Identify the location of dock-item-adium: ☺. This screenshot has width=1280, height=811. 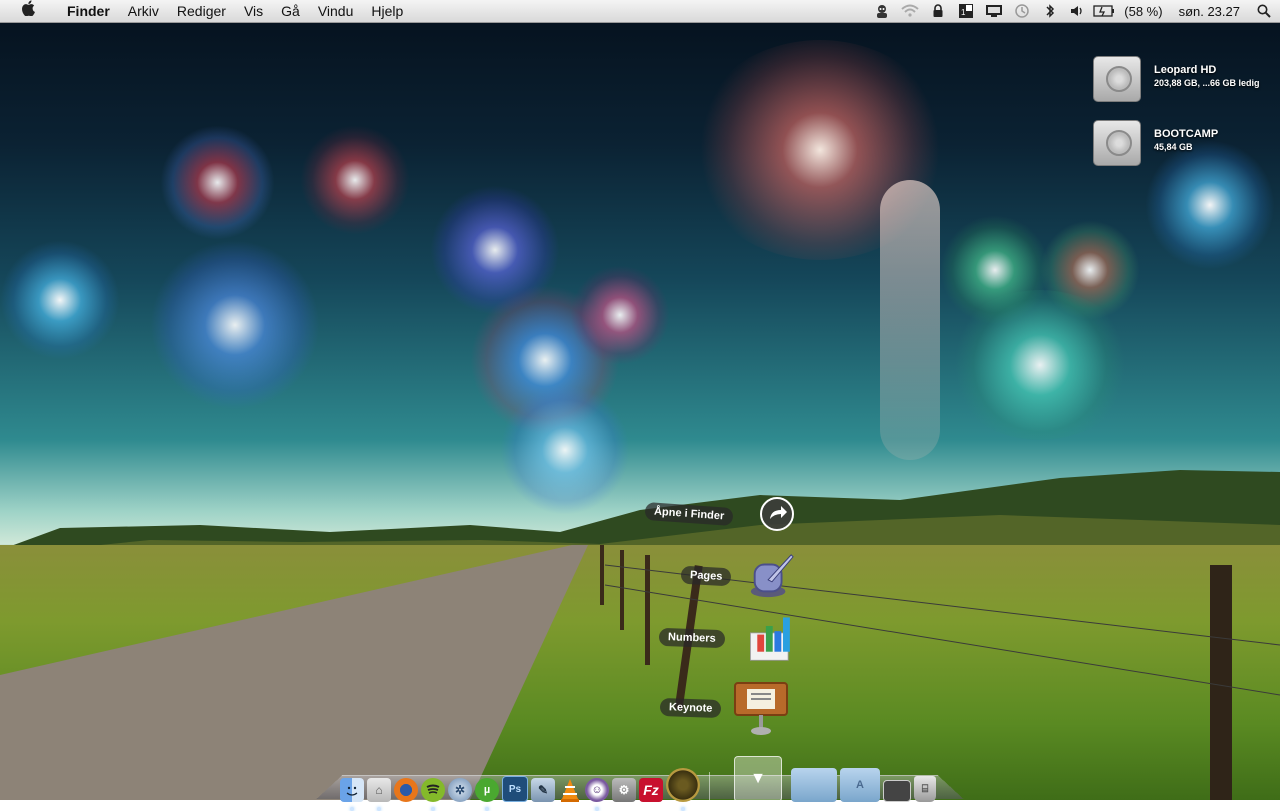
(597, 794).